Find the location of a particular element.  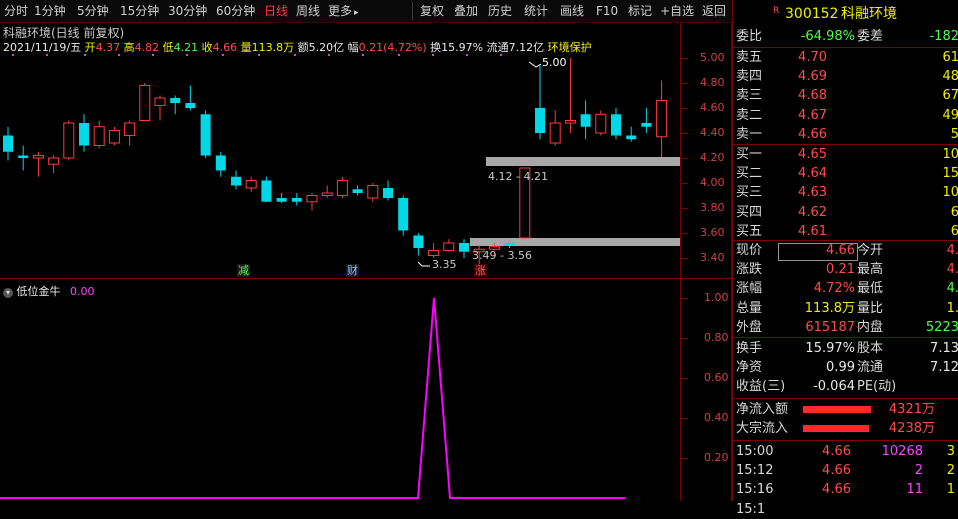

tab-30min: 30分钟 is located at coordinates (187, 11).